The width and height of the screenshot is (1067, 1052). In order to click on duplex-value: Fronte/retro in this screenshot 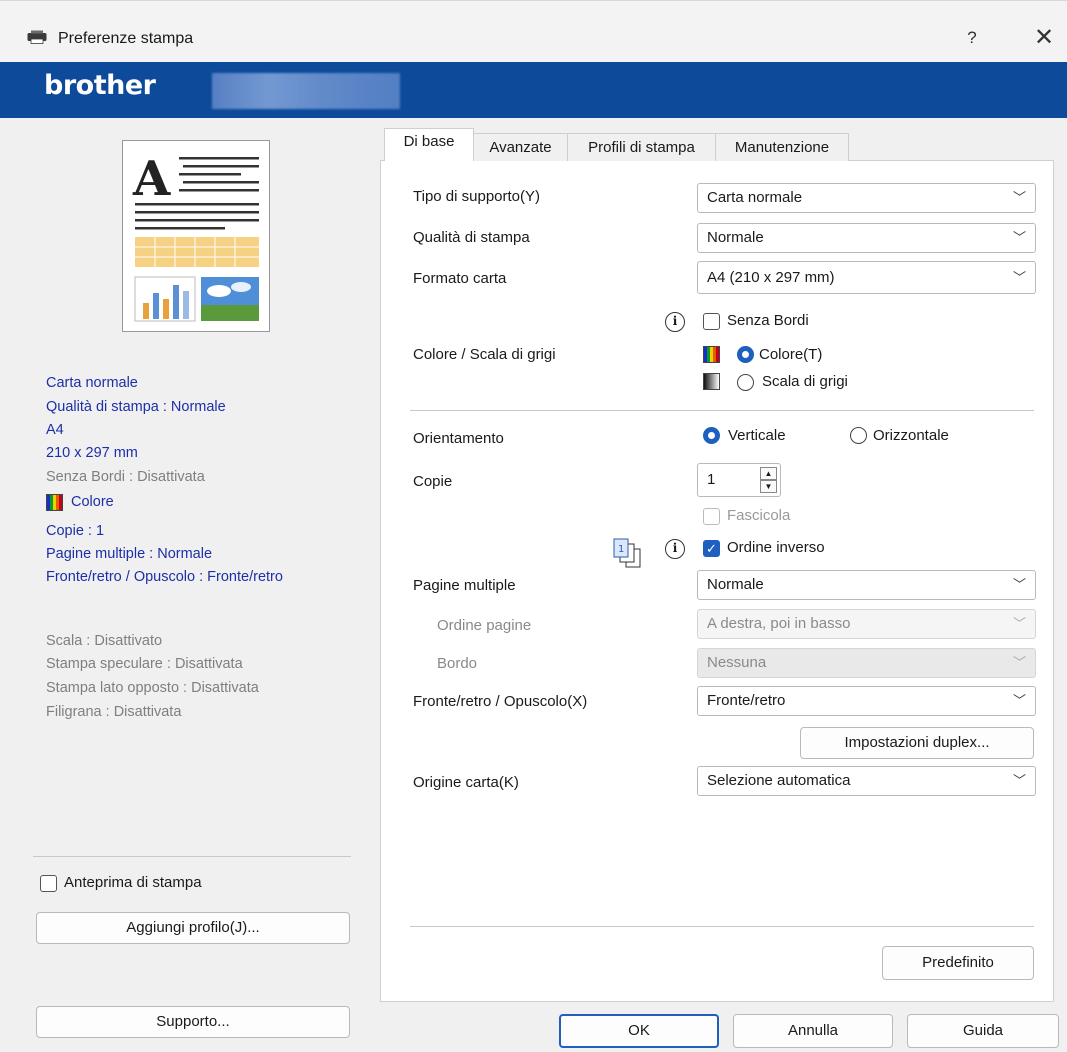, I will do `click(746, 700)`.